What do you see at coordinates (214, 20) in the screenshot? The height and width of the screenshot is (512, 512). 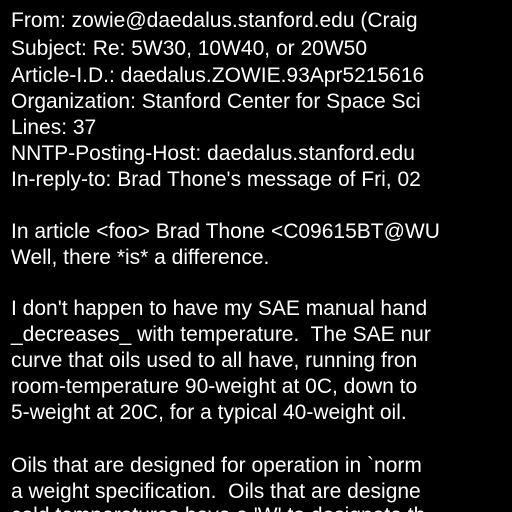 I see `header-from: From: zowie@daedalus.stanford.edu (Craig` at bounding box center [214, 20].